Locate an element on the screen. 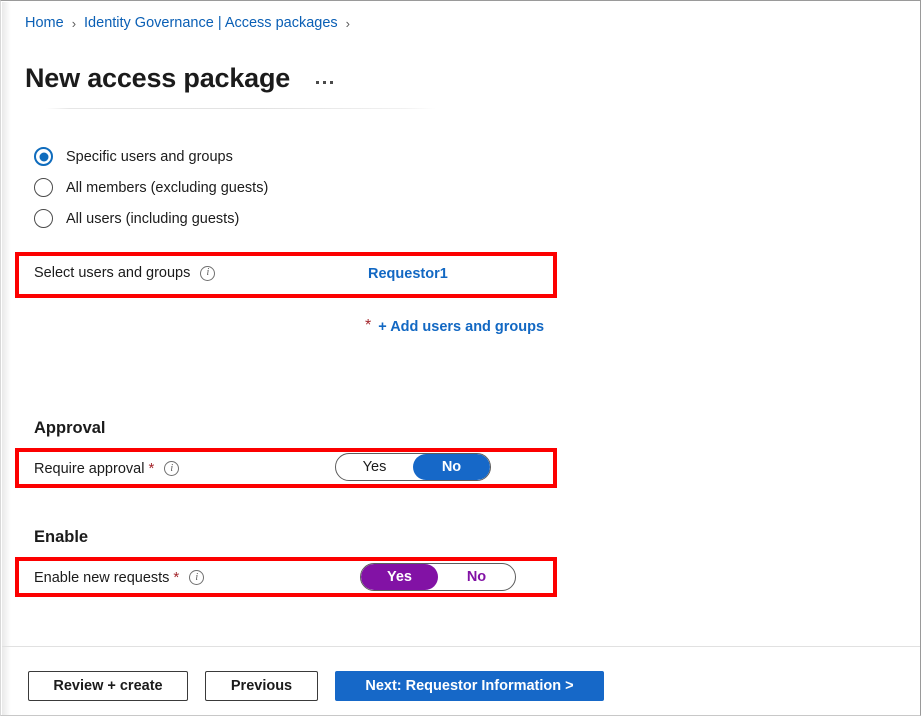 Image resolution: width=921 pixels, height=716 pixels. previous-button: Previous is located at coordinates (261, 686).